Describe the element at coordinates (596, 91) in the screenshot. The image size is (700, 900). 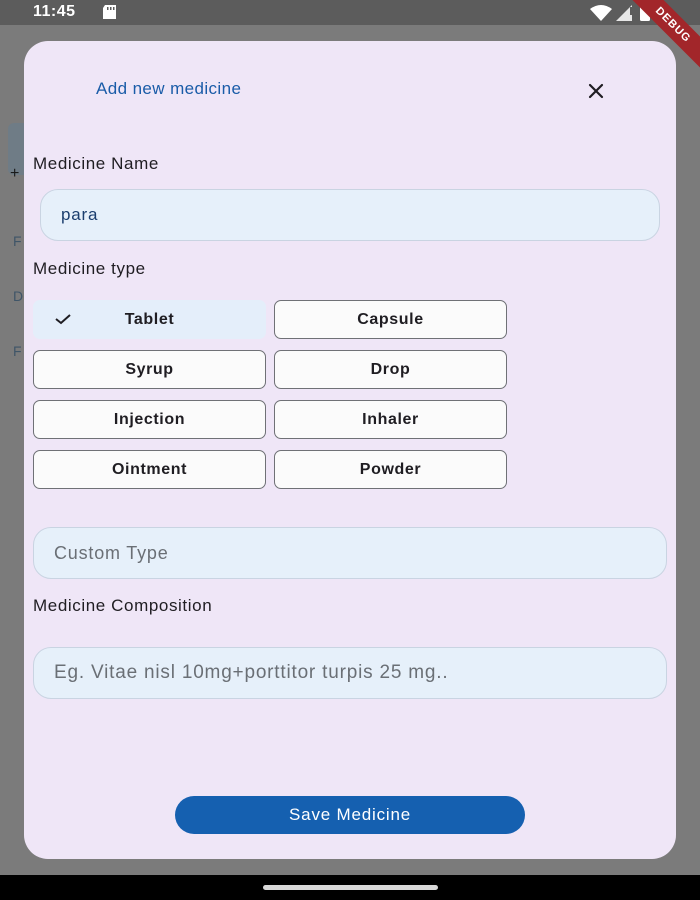
I see `close-icon` at that location.